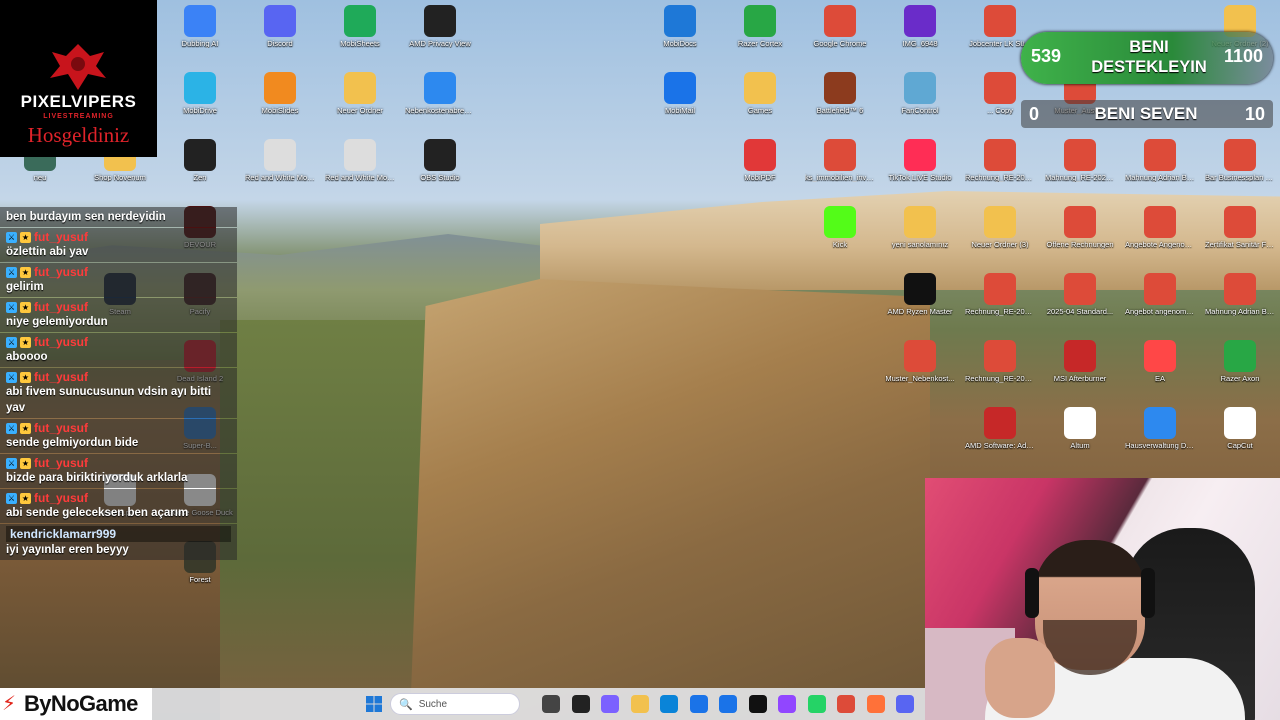 The height and width of the screenshot is (720, 1280). Describe the element at coordinates (1240, 361) in the screenshot. I see `desktop-icon: Razer Axon` at that location.